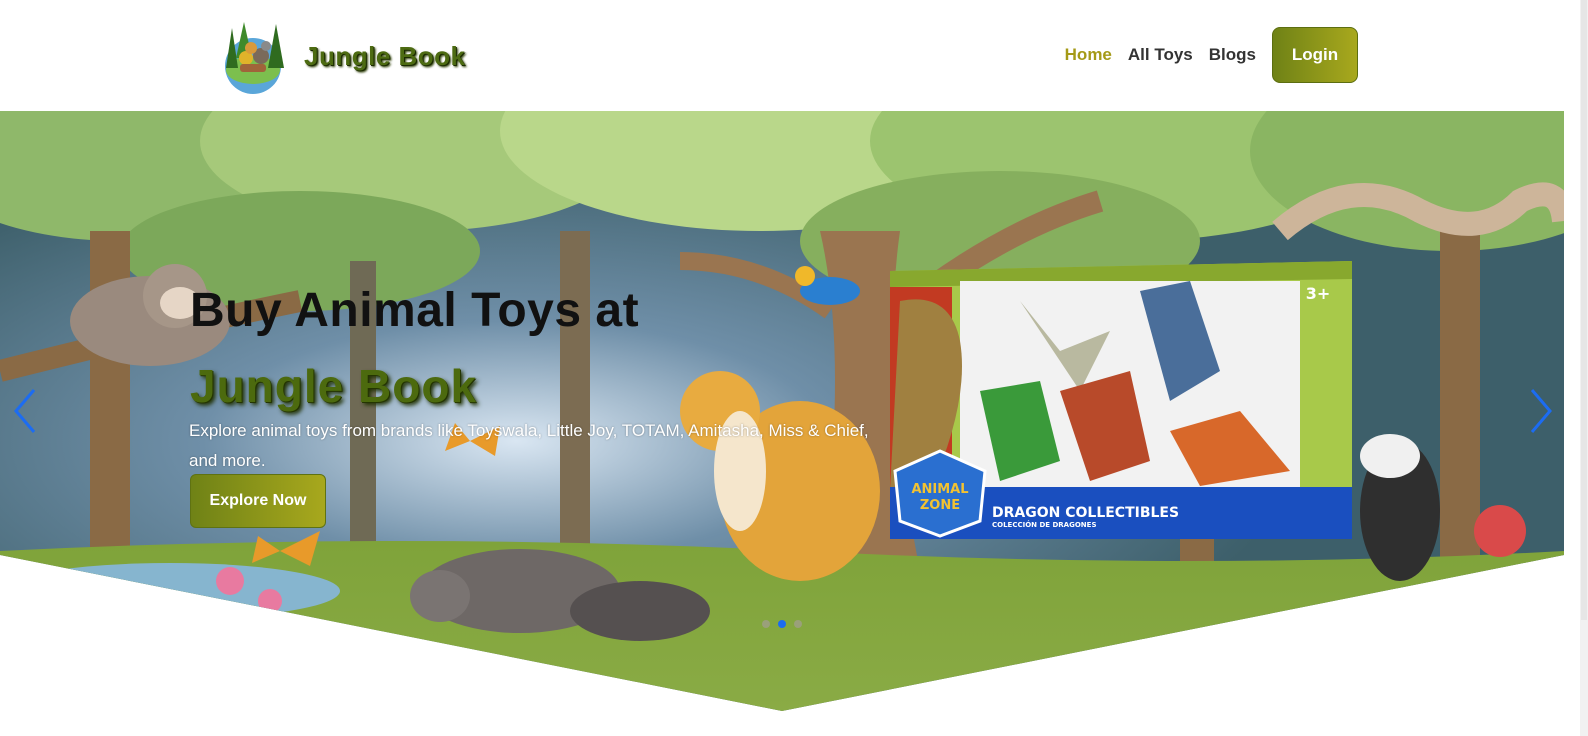 This screenshot has width=1588, height=736. I want to click on product-subtitle: COLECCIÓN DE DRAGONES, so click(1044, 524).